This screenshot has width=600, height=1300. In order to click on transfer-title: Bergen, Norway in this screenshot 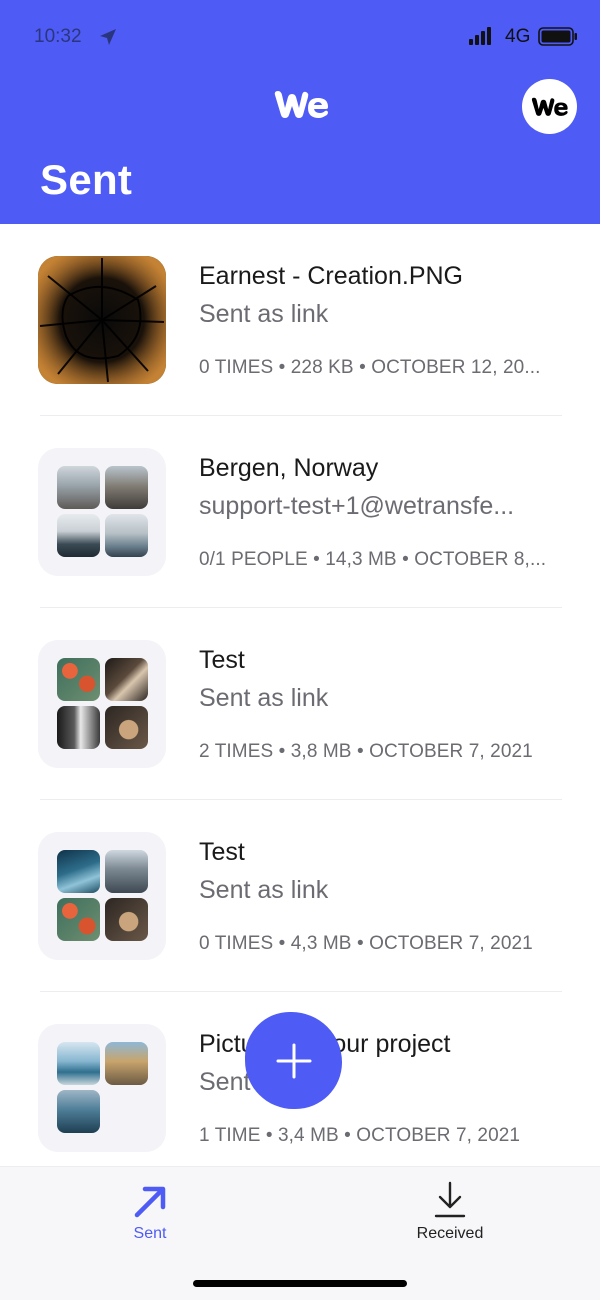, I will do `click(289, 468)`.